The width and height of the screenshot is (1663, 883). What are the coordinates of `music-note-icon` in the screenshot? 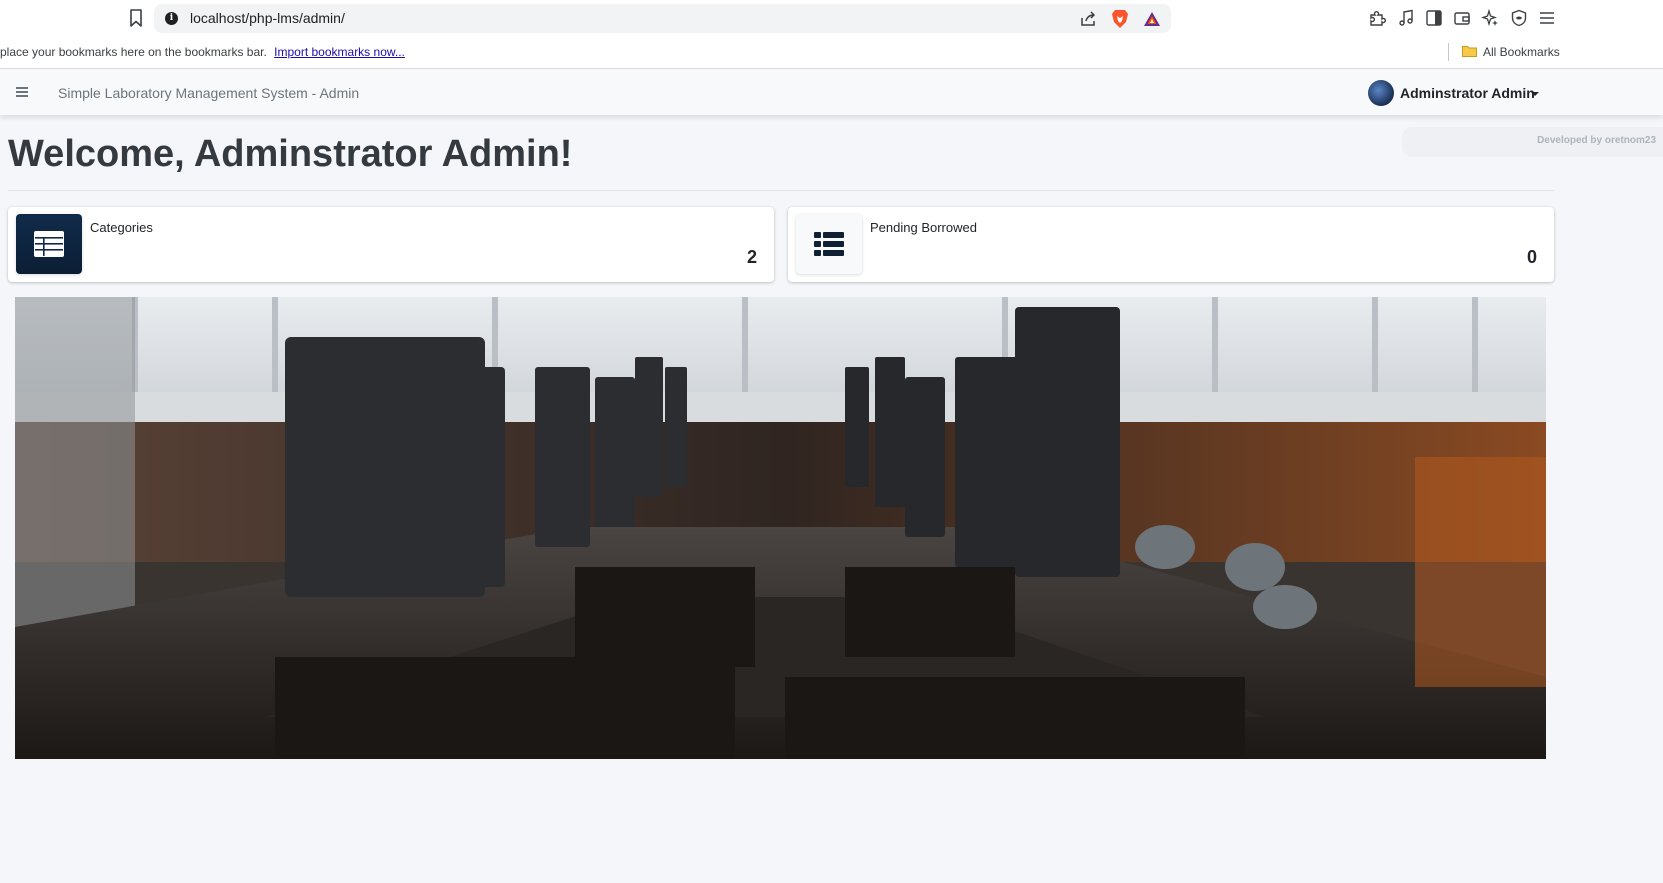 It's located at (1406, 18).